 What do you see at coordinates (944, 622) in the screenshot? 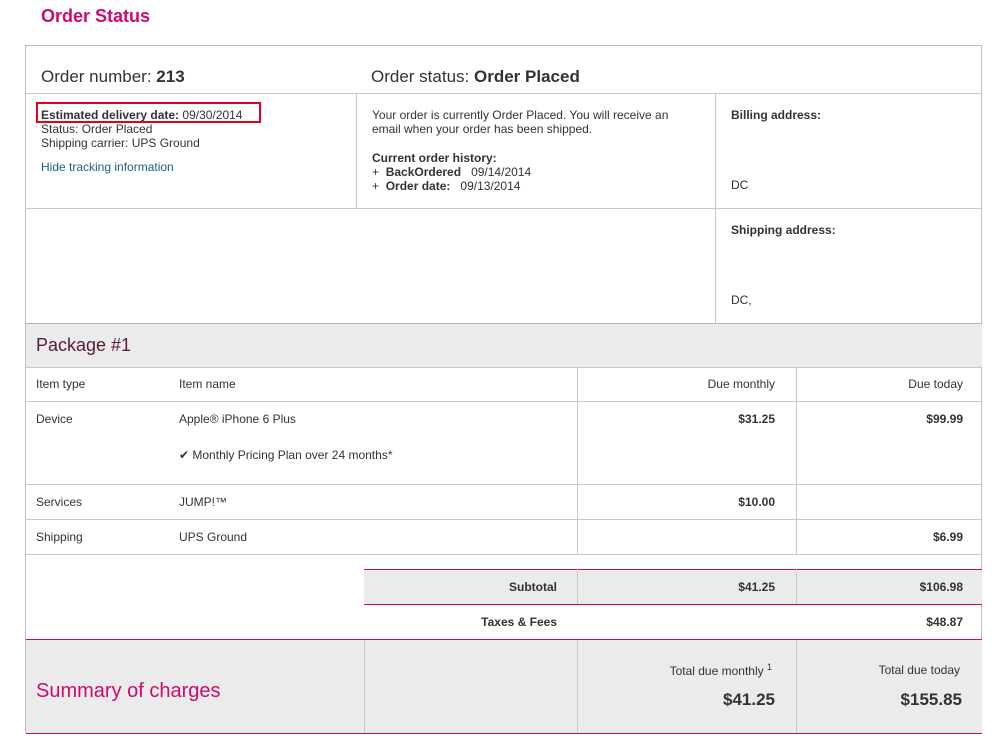
I see `taxes-today: $48.87` at bounding box center [944, 622].